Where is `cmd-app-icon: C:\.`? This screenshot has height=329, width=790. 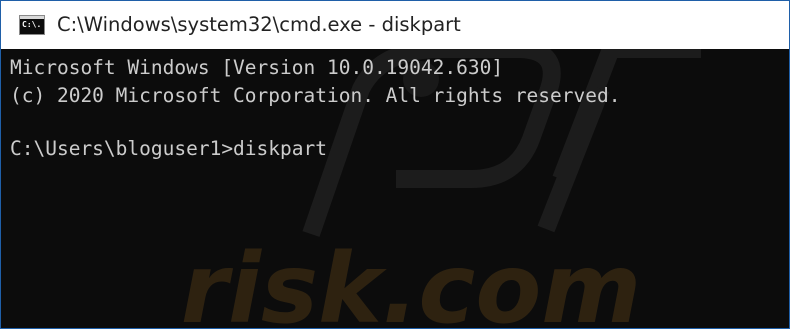
cmd-app-icon: C:\. is located at coordinates (32, 25).